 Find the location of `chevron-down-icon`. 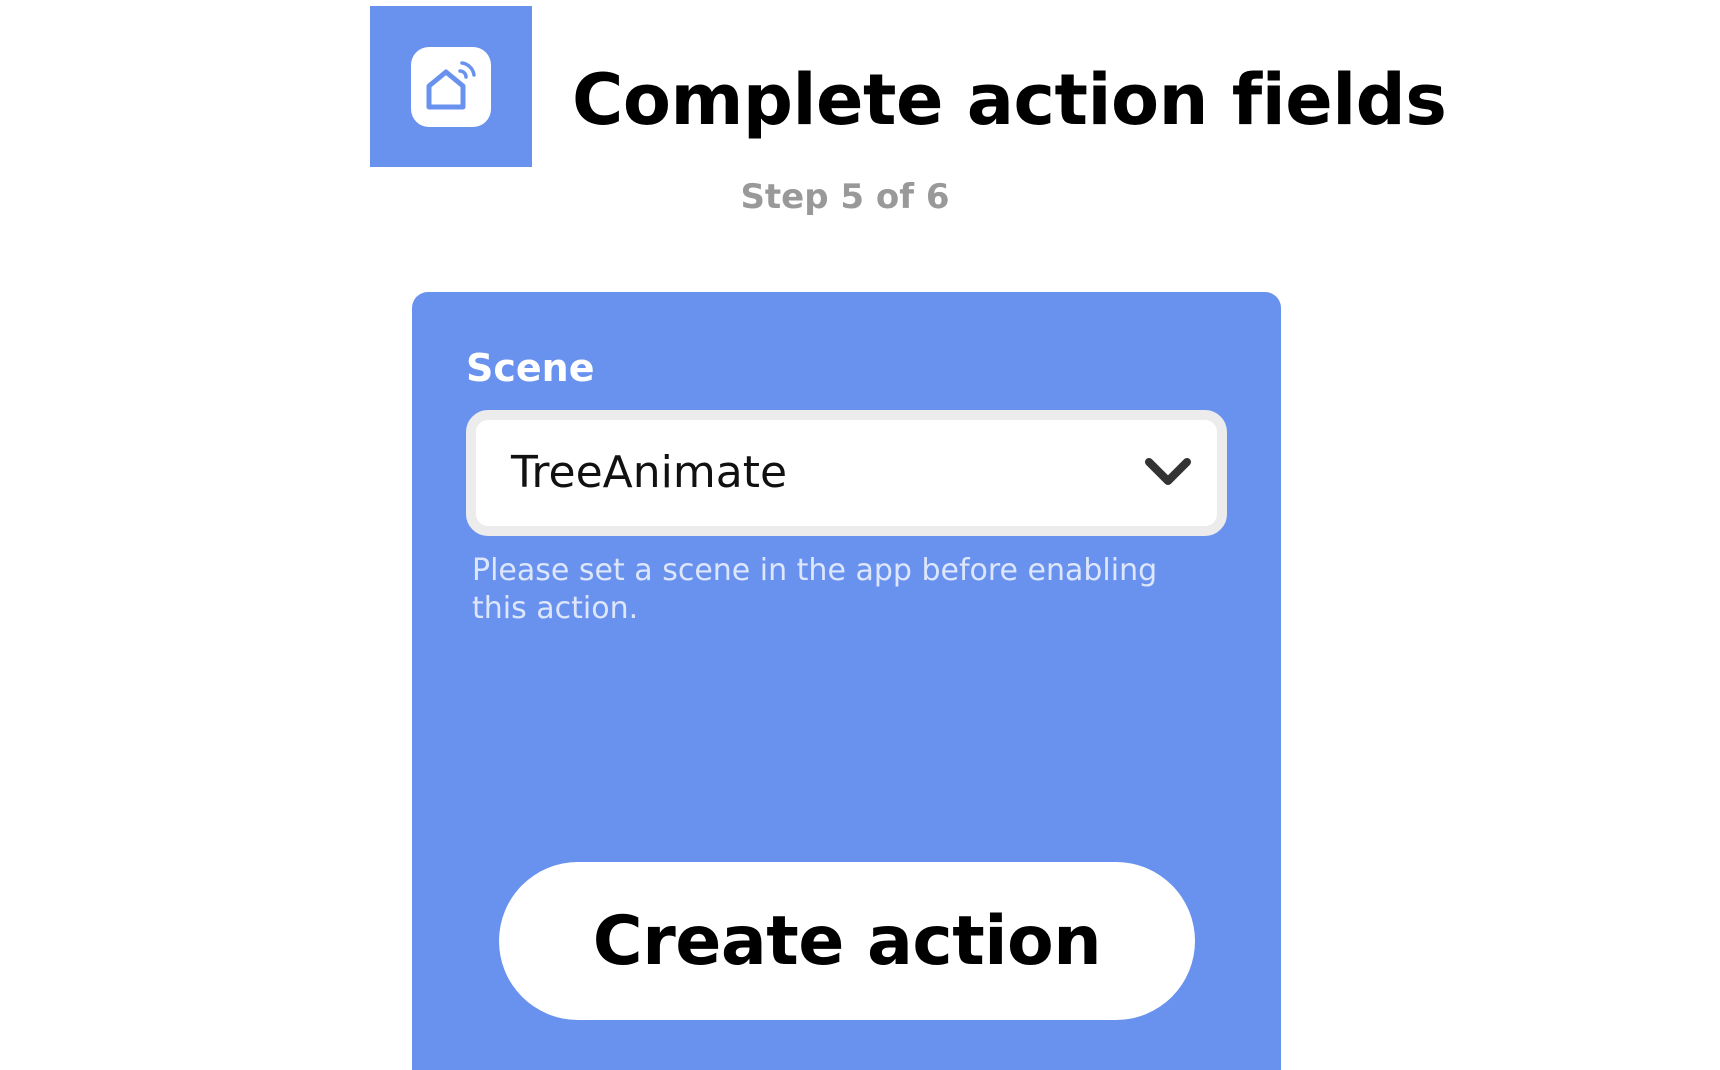

chevron-down-icon is located at coordinates (1168, 471).